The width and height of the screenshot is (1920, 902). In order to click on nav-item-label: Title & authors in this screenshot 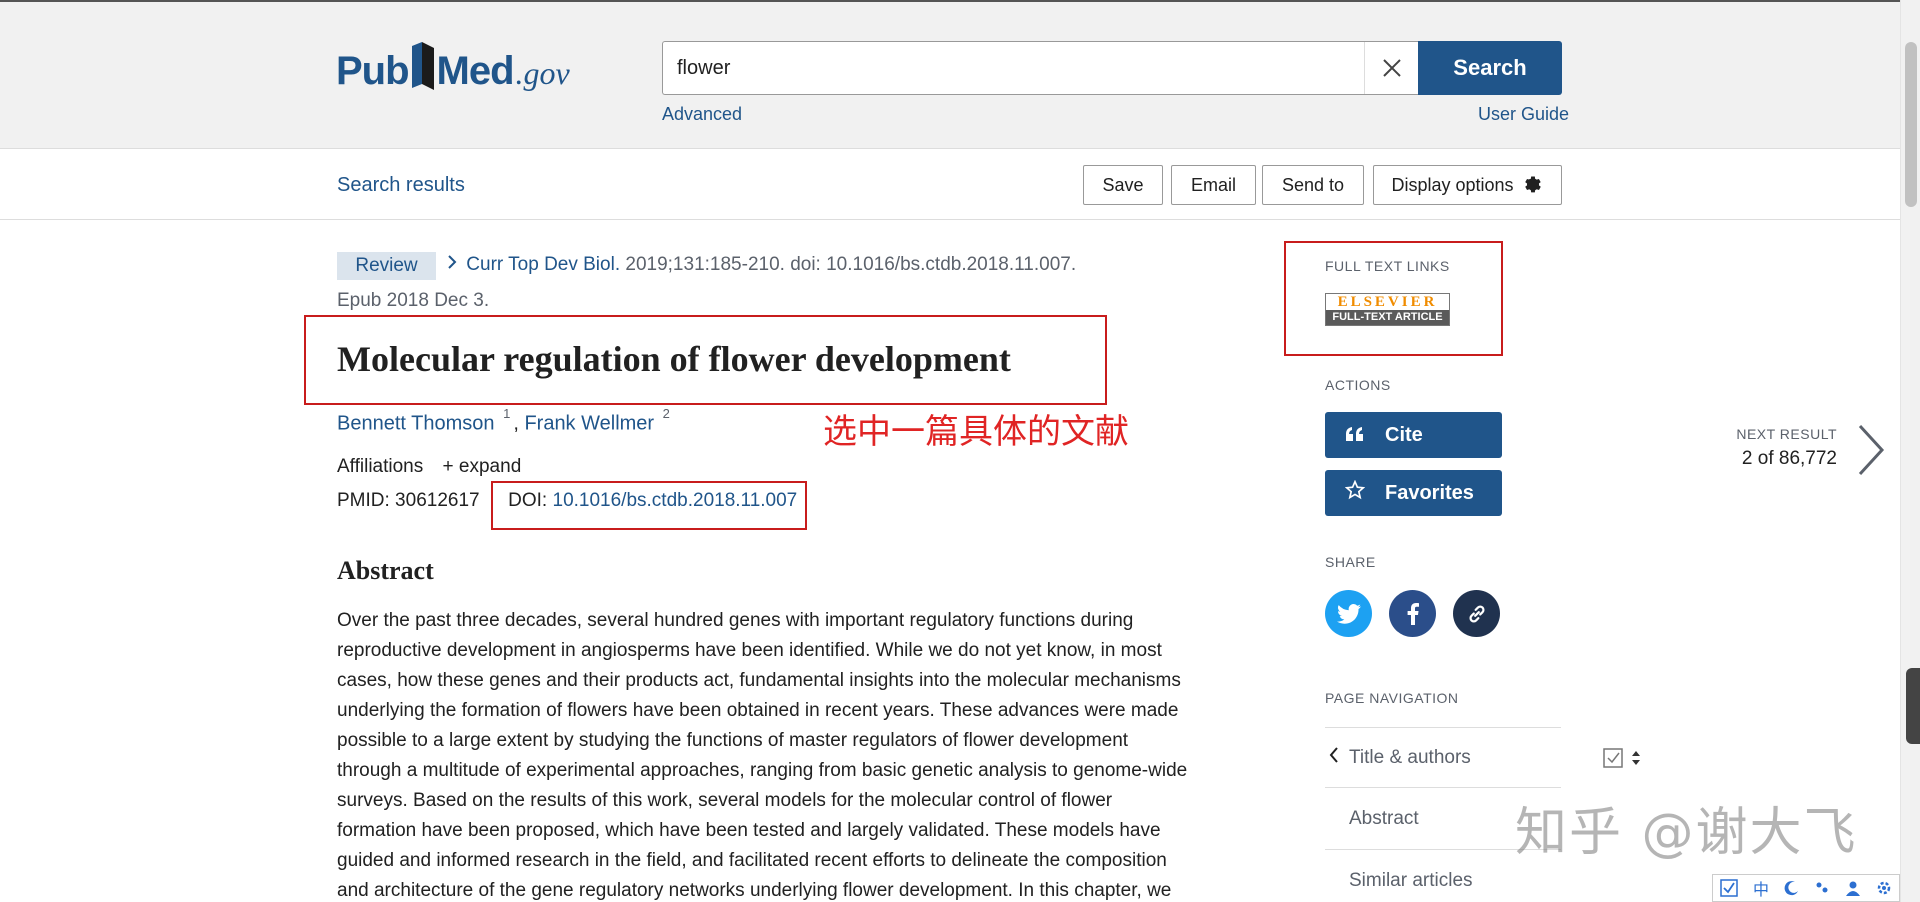, I will do `click(1410, 757)`.